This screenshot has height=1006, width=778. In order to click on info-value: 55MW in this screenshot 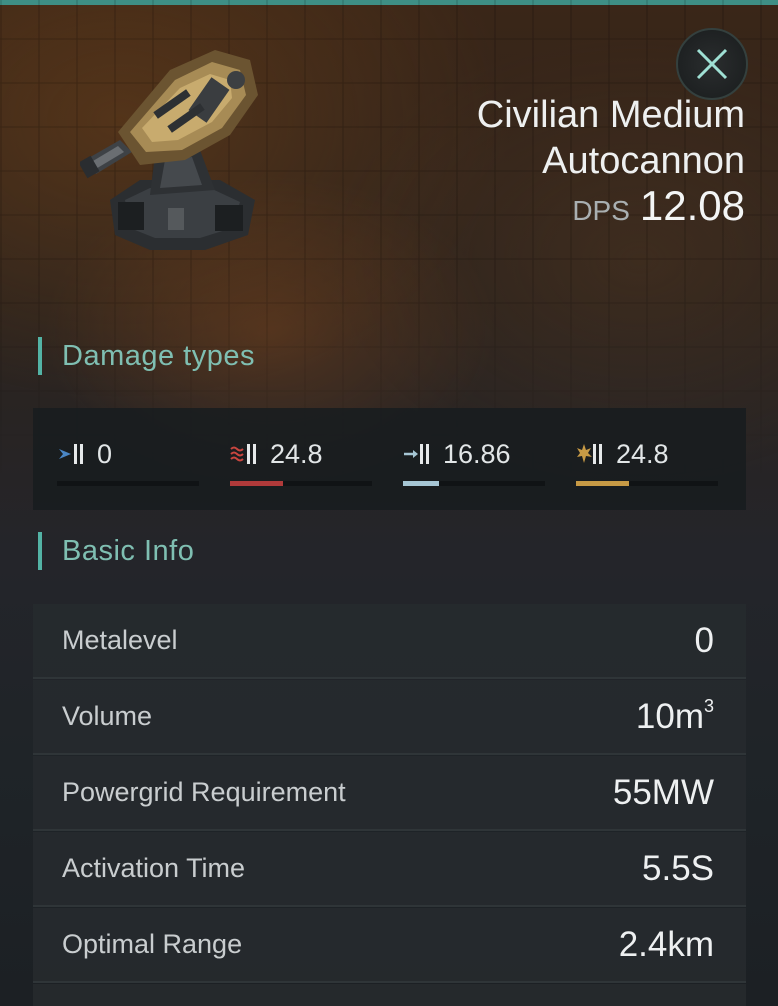, I will do `click(663, 792)`.